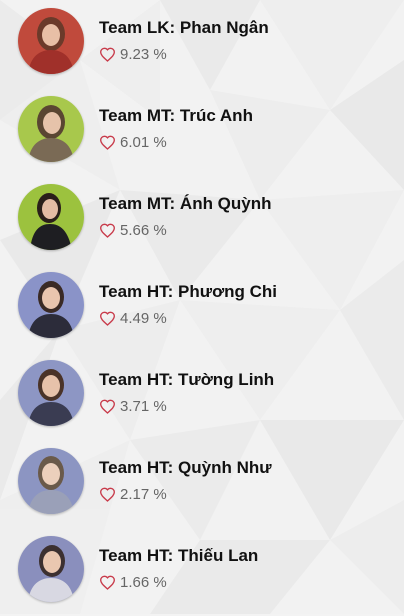 This screenshot has height=616, width=404. What do you see at coordinates (202, 572) in the screenshot?
I see `list-item: Team HT: Thiếu Lan 1.66 %` at bounding box center [202, 572].